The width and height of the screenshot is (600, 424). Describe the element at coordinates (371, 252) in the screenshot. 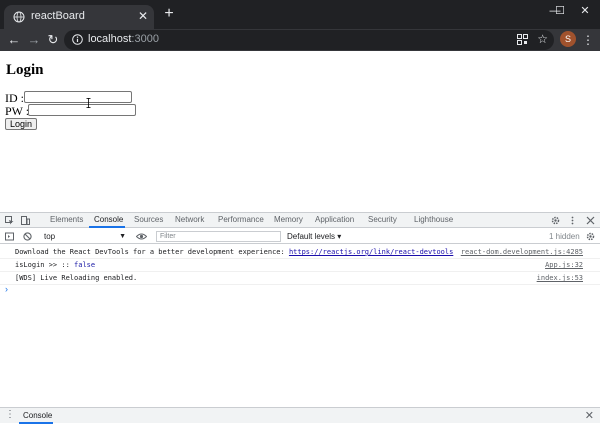

I see `react-devtools-link: https://reactjs.org/link/react-devtools` at that location.